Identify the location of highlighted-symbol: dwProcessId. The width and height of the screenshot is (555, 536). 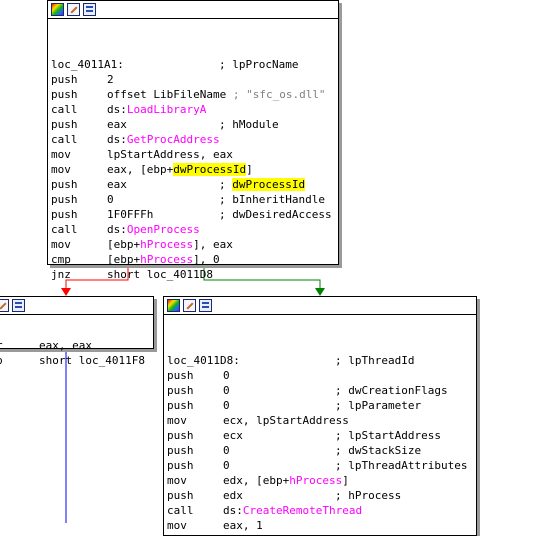
(269, 184).